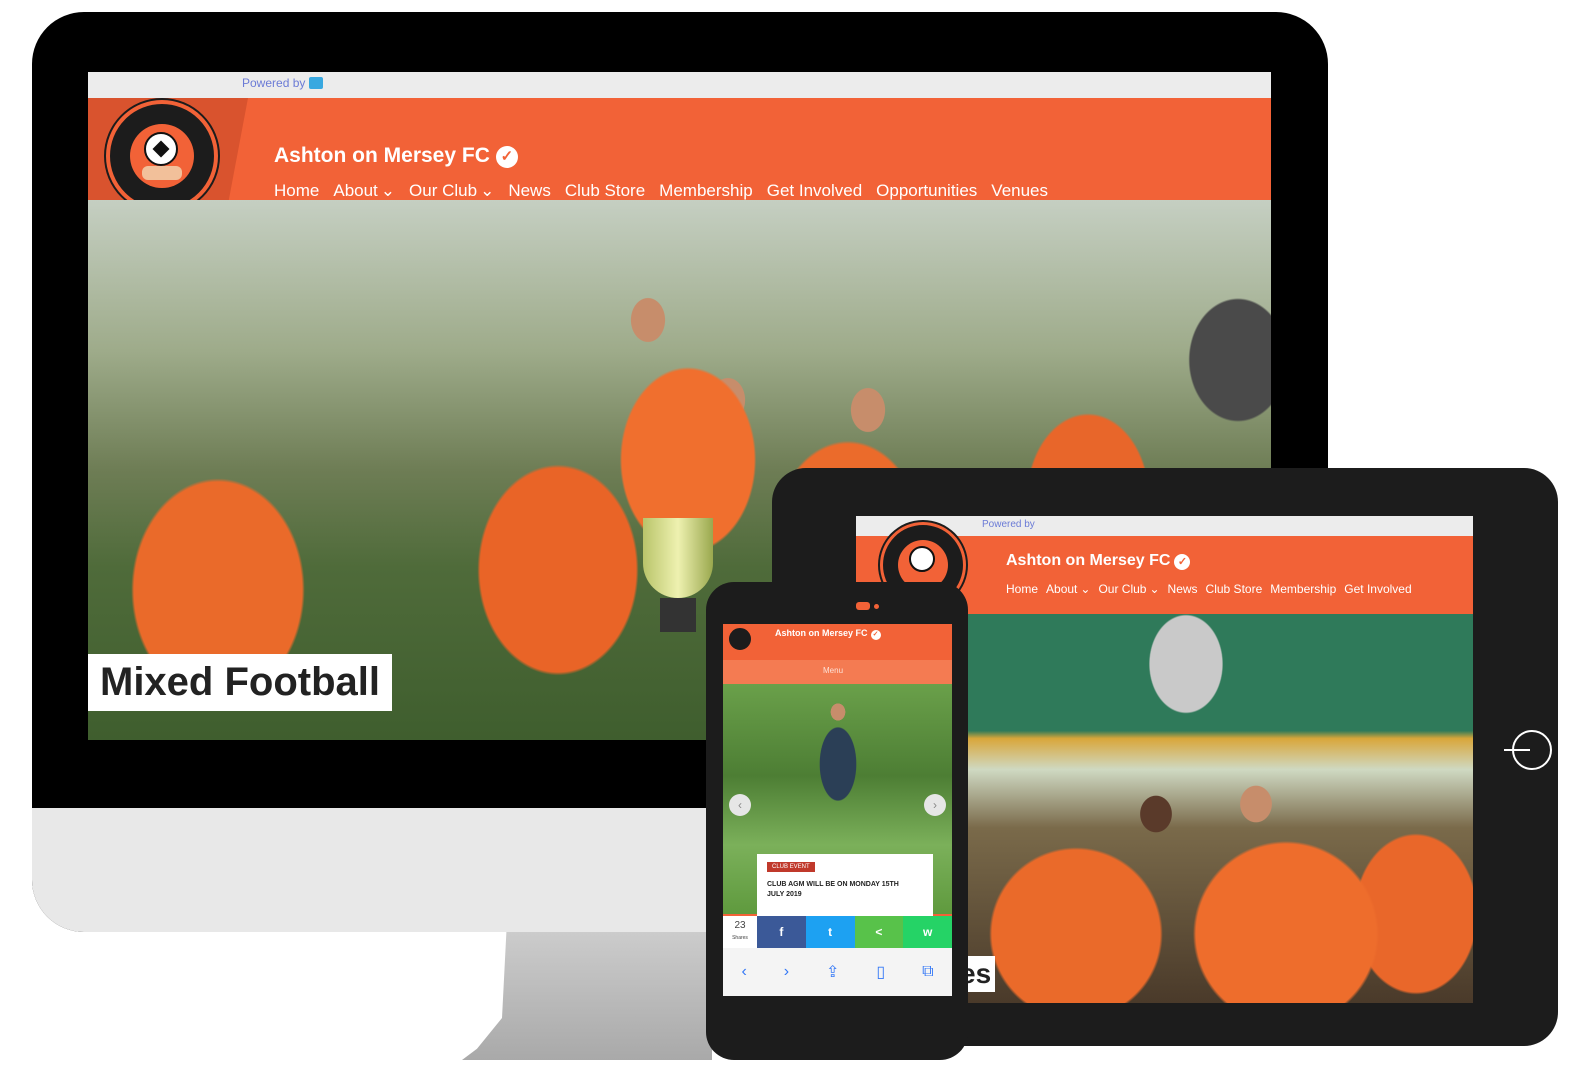 The height and width of the screenshot is (1069, 1592). What do you see at coordinates (1517, 750) in the screenshot?
I see `home-button-line-icon` at bounding box center [1517, 750].